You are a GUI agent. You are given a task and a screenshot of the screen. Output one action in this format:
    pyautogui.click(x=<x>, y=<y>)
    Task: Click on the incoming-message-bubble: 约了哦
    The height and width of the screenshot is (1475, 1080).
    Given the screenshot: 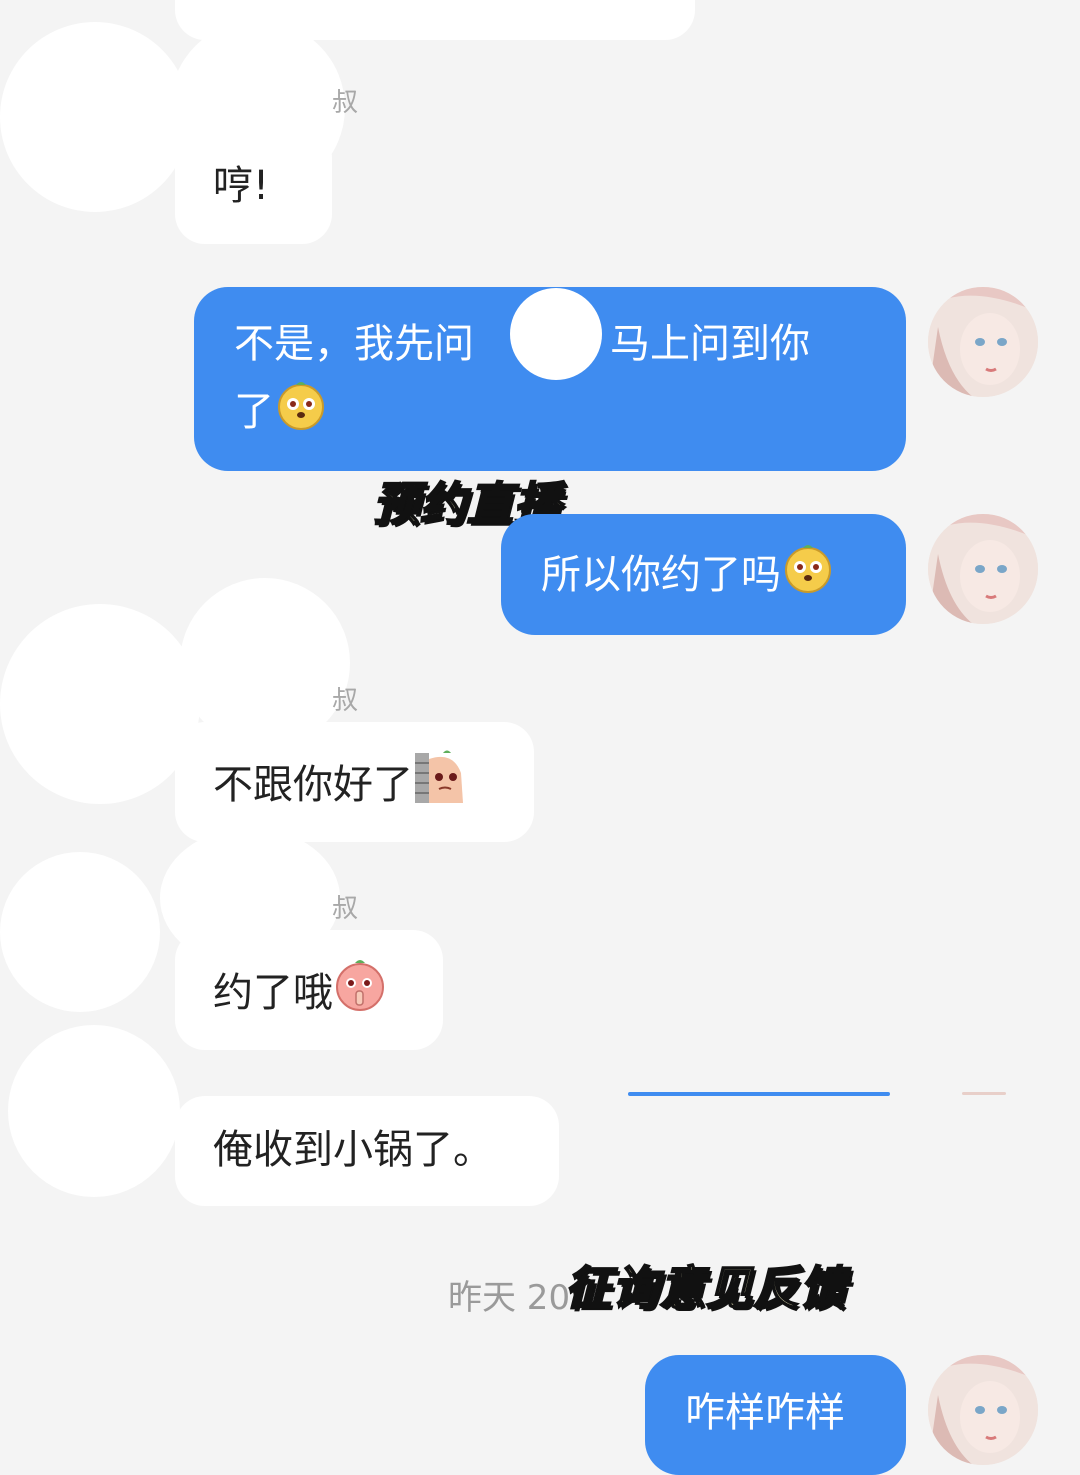 What is the action you would take?
    pyautogui.click(x=309, y=990)
    